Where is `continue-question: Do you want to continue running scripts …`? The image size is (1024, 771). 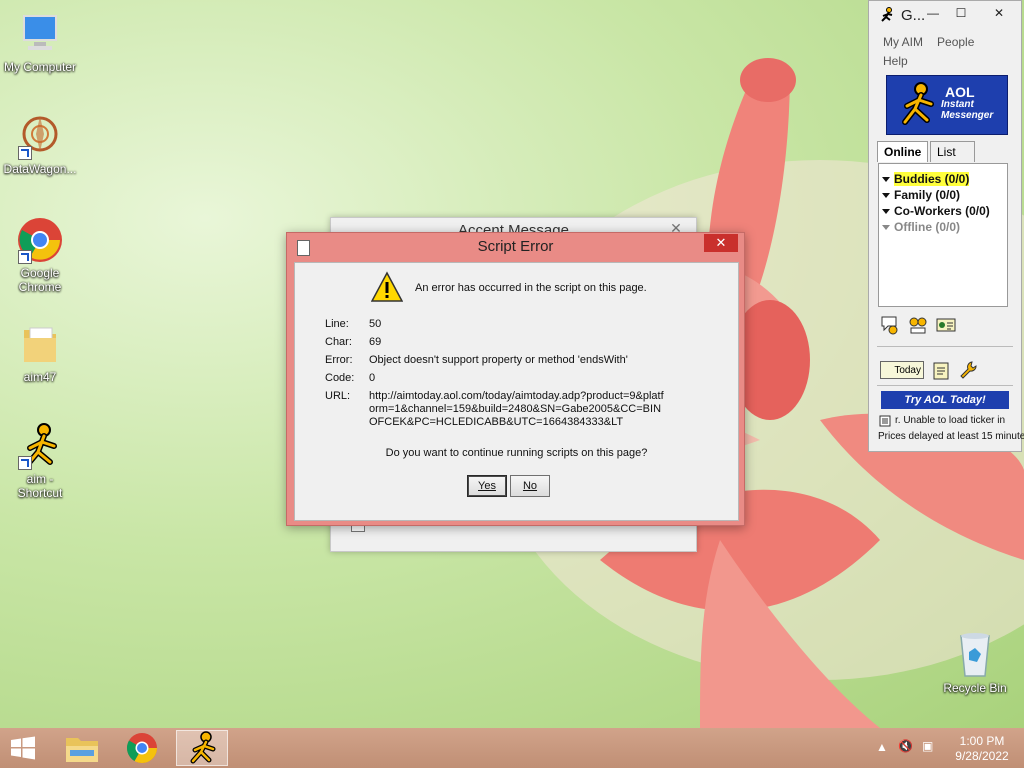 continue-question: Do you want to continue running scripts … is located at coordinates (516, 453).